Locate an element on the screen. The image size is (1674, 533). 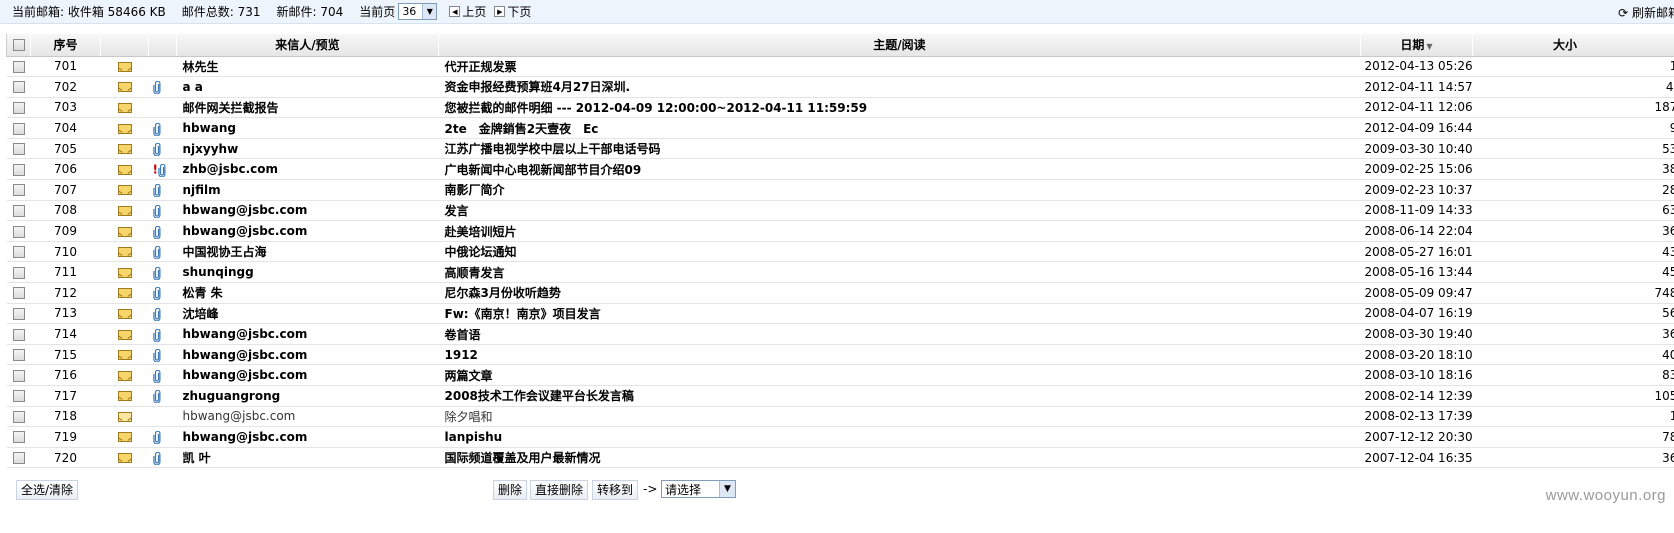
row-subject: 赴美培训短片 is located at coordinates (899, 231).